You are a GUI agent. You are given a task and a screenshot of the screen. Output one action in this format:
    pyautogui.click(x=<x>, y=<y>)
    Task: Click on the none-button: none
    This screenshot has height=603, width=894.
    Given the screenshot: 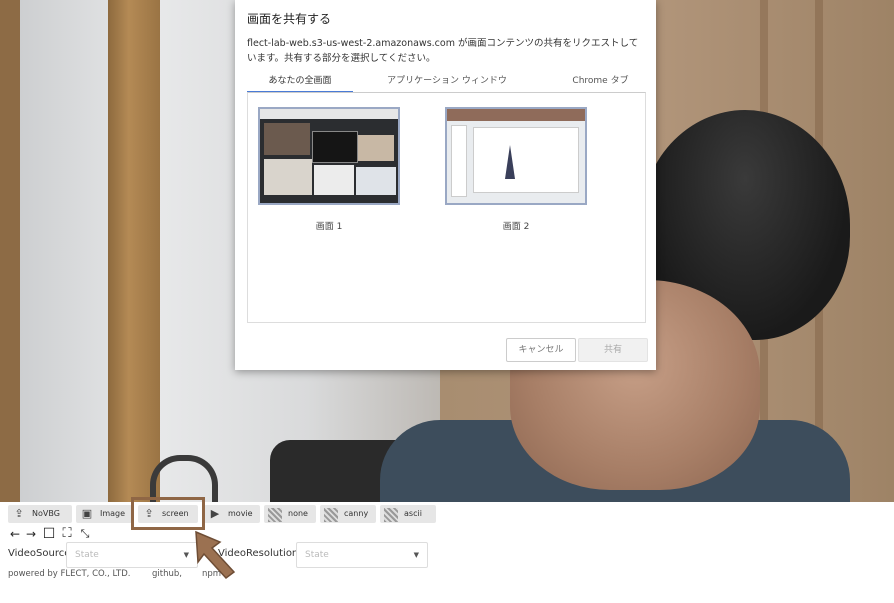 What is the action you would take?
    pyautogui.click(x=290, y=514)
    